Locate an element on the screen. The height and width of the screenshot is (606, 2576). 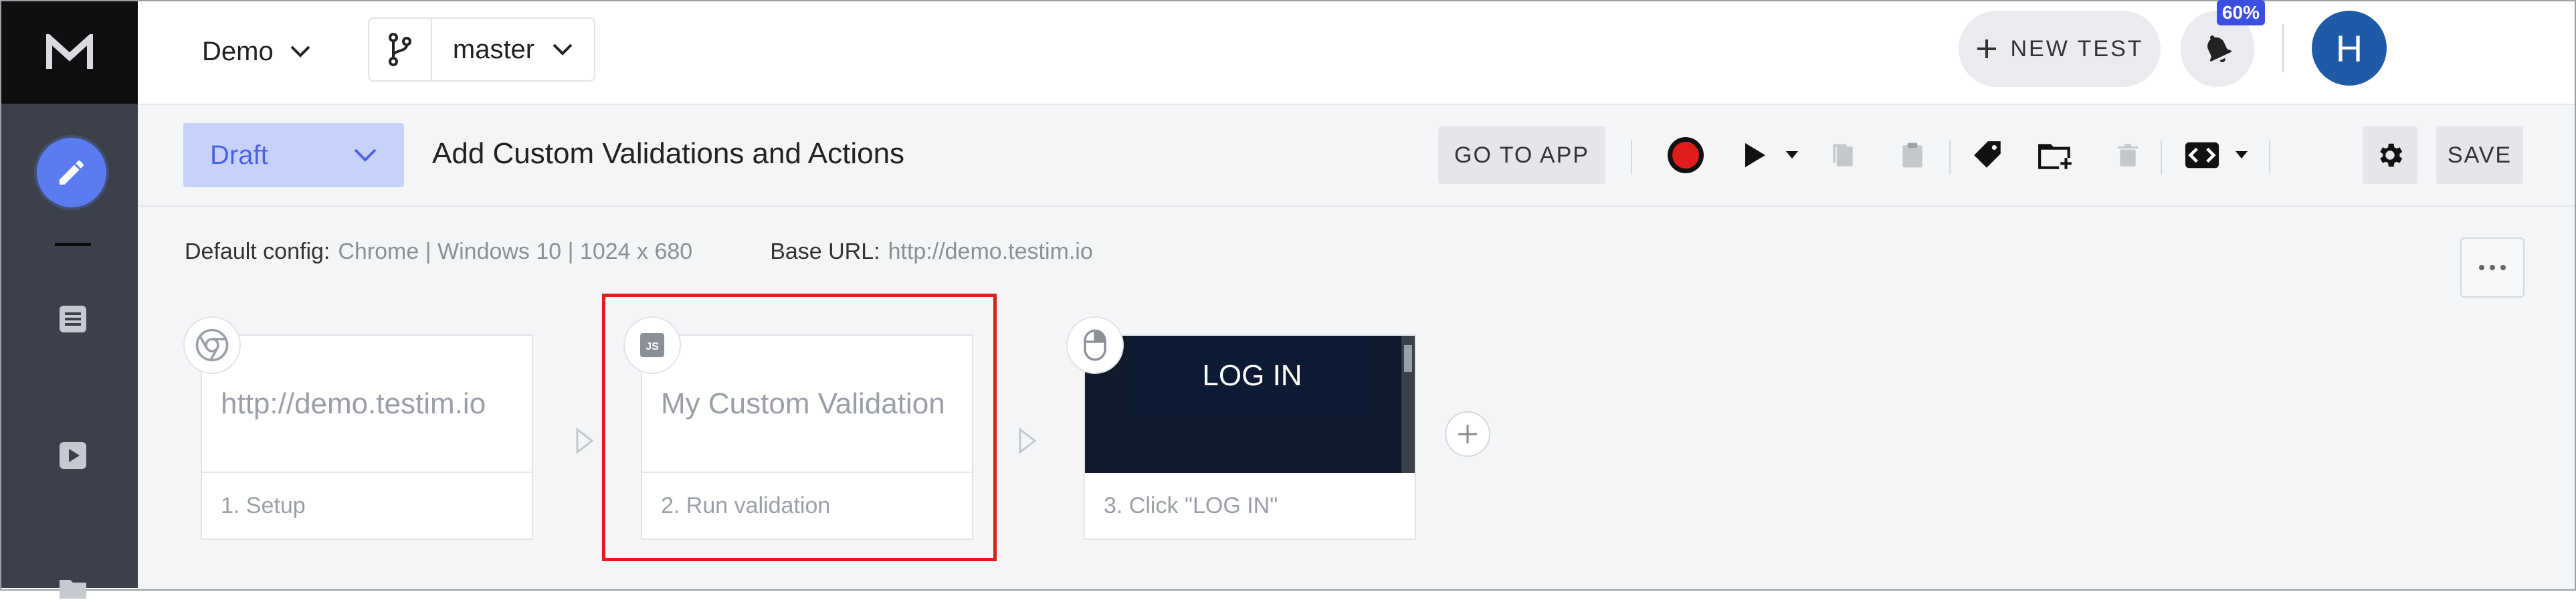
ellipsis-icon is located at coordinates (2492, 267).